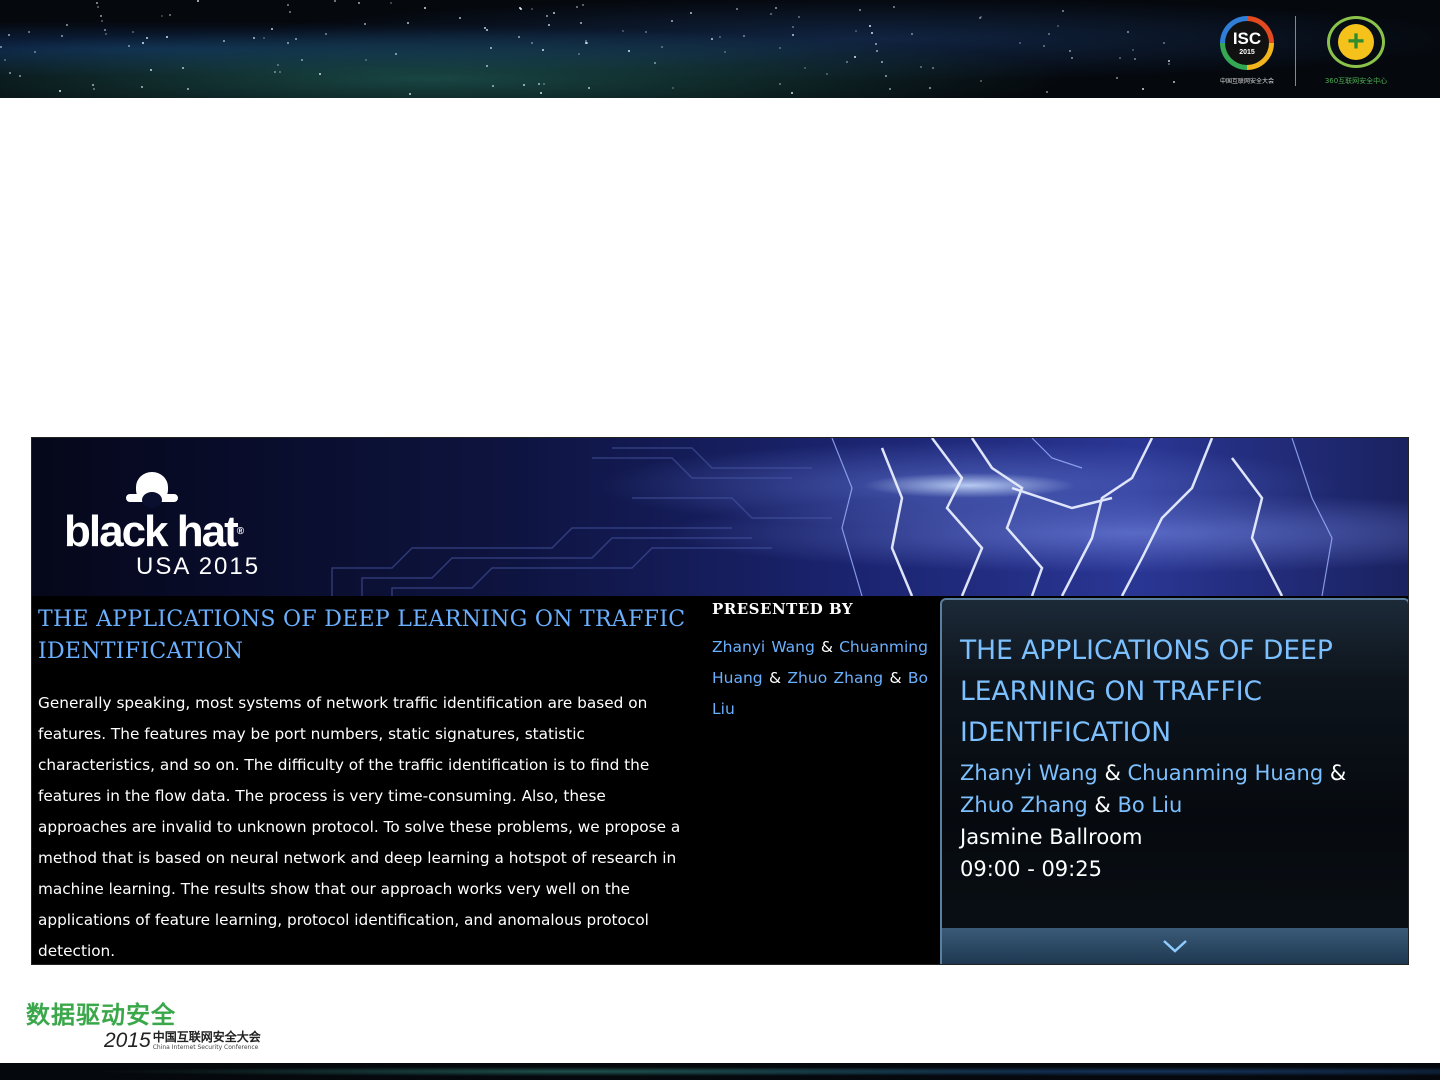 The width and height of the screenshot is (1440, 1080). Describe the element at coordinates (1301, 52) in the screenshot. I see `partner-logos: ISC 2015 中国互联网安全大会 + 360互联网安全中心` at that location.